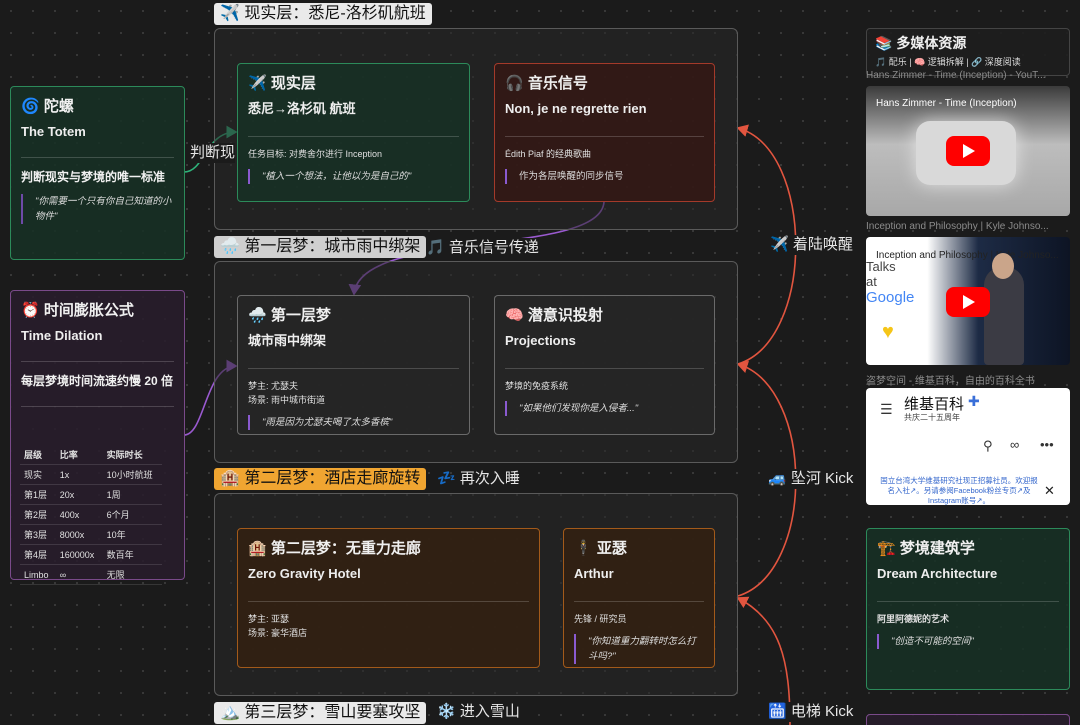  Describe the element at coordinates (132, 474) in the screenshot. I see `table-cell: 10小时航班` at that location.